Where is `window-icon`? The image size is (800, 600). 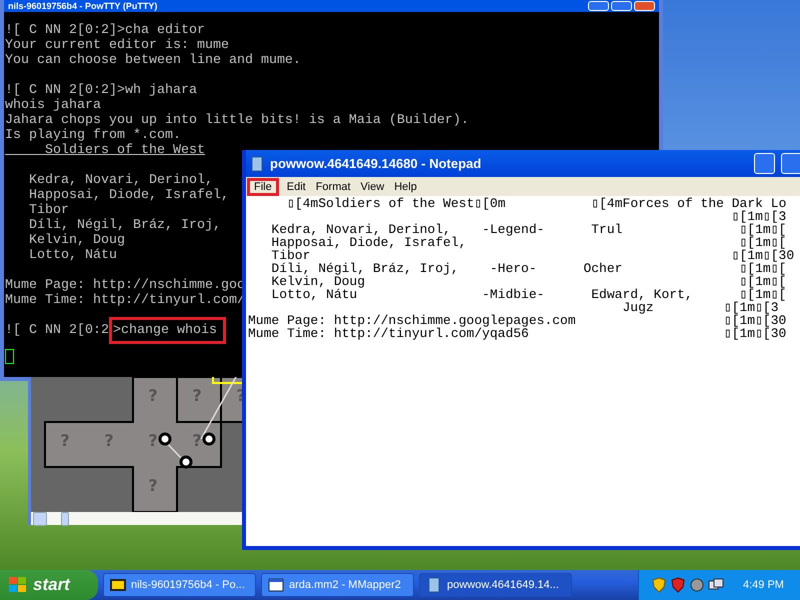
window-icon is located at coordinates (276, 585).